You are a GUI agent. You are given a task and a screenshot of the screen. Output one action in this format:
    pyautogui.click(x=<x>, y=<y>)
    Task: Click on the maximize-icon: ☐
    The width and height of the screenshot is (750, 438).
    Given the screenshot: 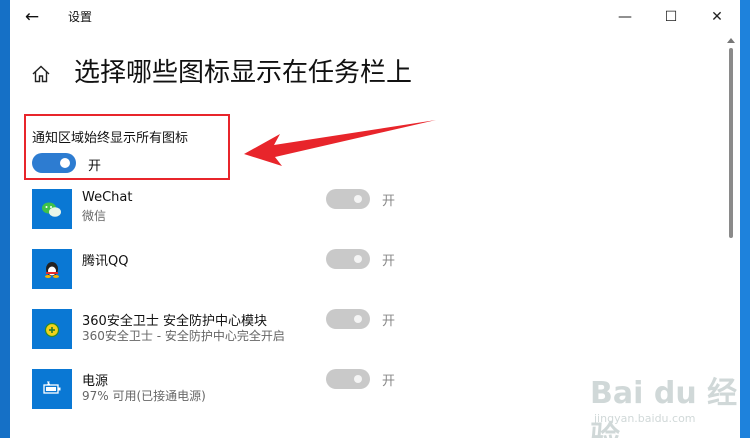 What is the action you would take?
    pyautogui.click(x=671, y=17)
    